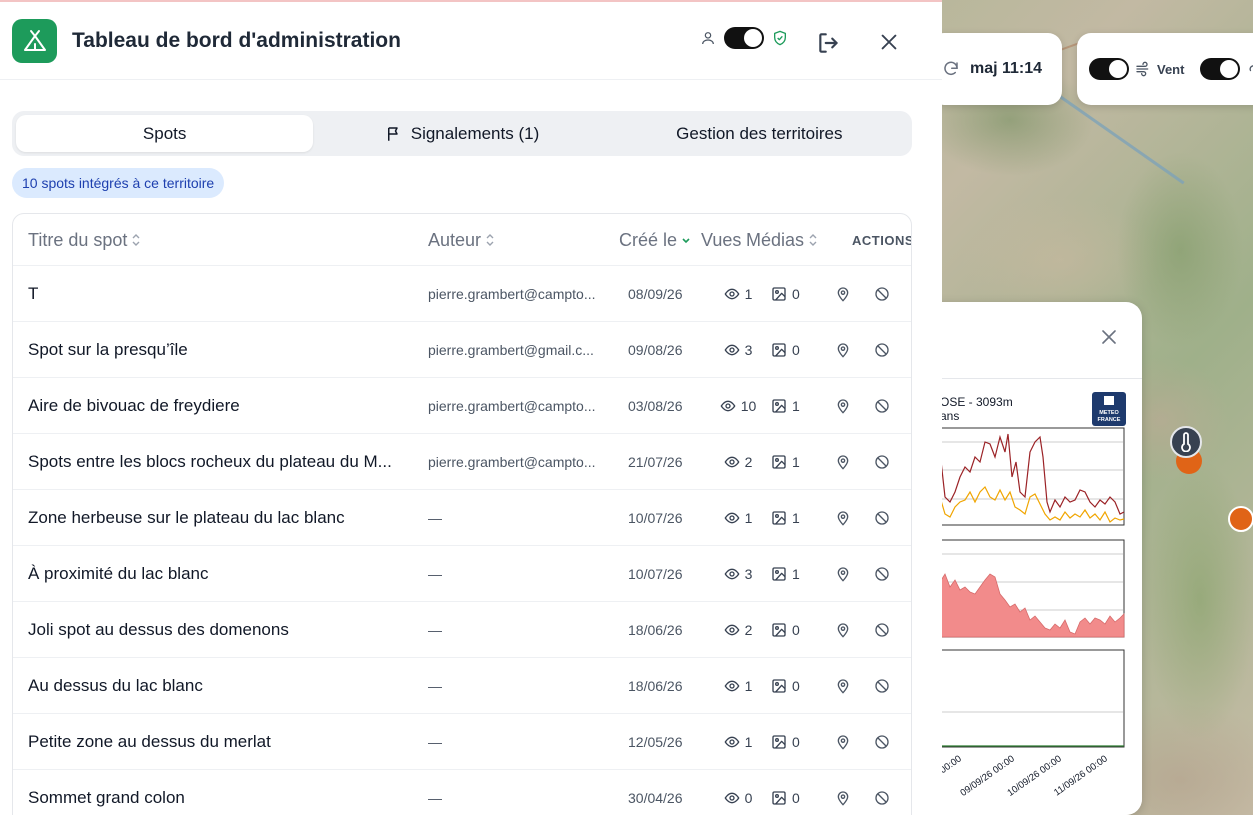 The height and width of the screenshot is (815, 1253). Describe the element at coordinates (780, 38) in the screenshot. I see `shield-check-icon` at that location.